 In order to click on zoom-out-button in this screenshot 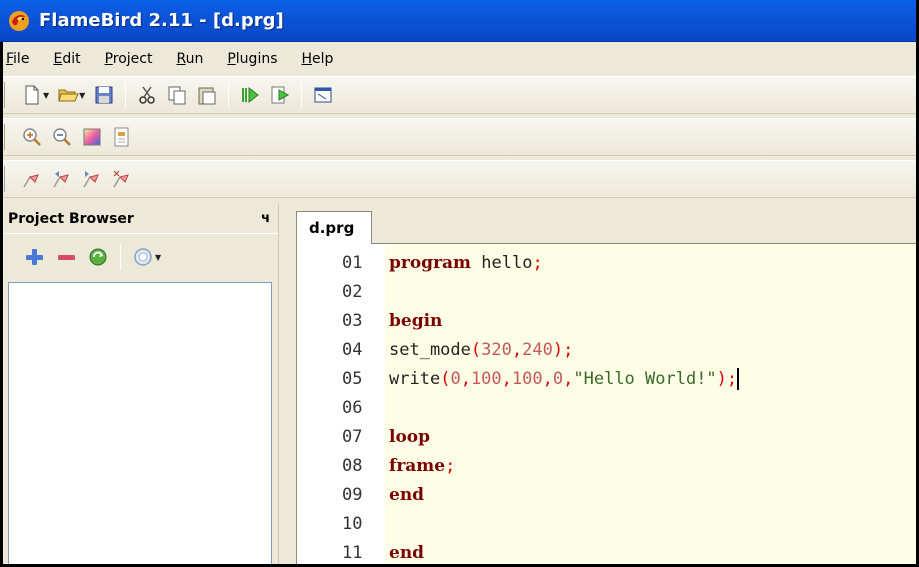, I will do `click(62, 137)`.